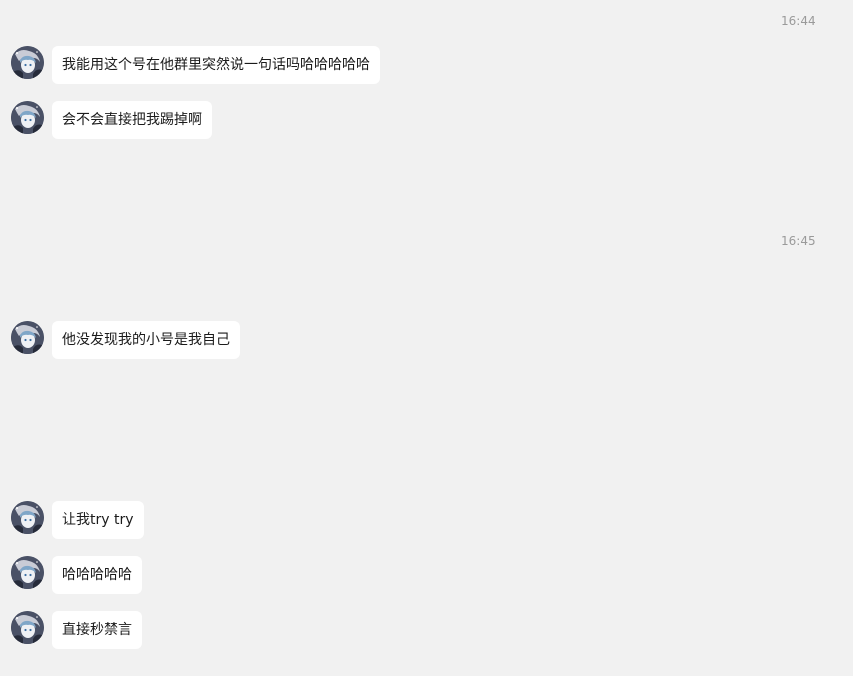 This screenshot has width=853, height=676. What do you see at coordinates (132, 120) in the screenshot?
I see `message-bubble: 会不会直接把我踢掉啊` at bounding box center [132, 120].